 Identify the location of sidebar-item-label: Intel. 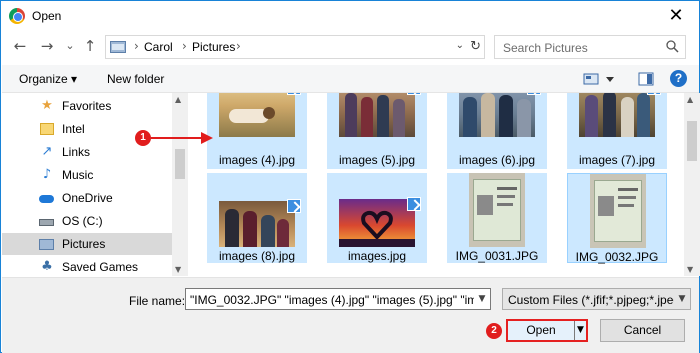
(73, 129).